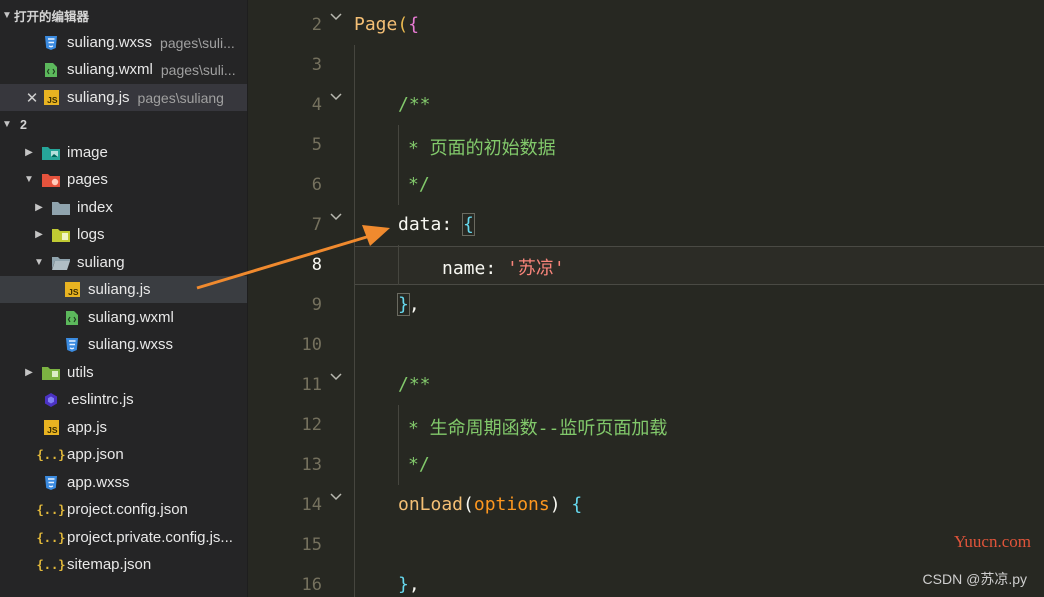  Describe the element at coordinates (376, 235) in the screenshot. I see `arrow-head` at that location.